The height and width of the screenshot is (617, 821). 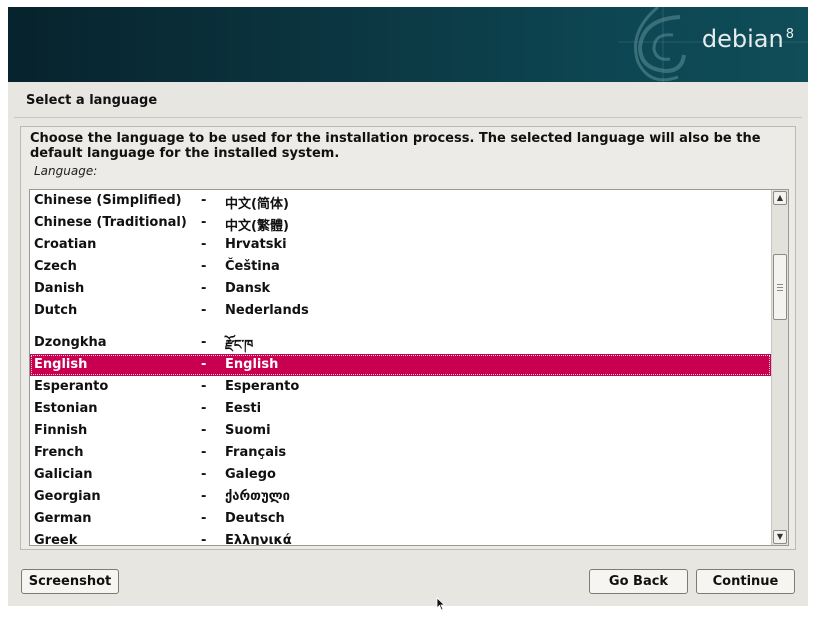 What do you see at coordinates (780, 537) in the screenshot?
I see `chevron-down-icon: ▼` at bounding box center [780, 537].